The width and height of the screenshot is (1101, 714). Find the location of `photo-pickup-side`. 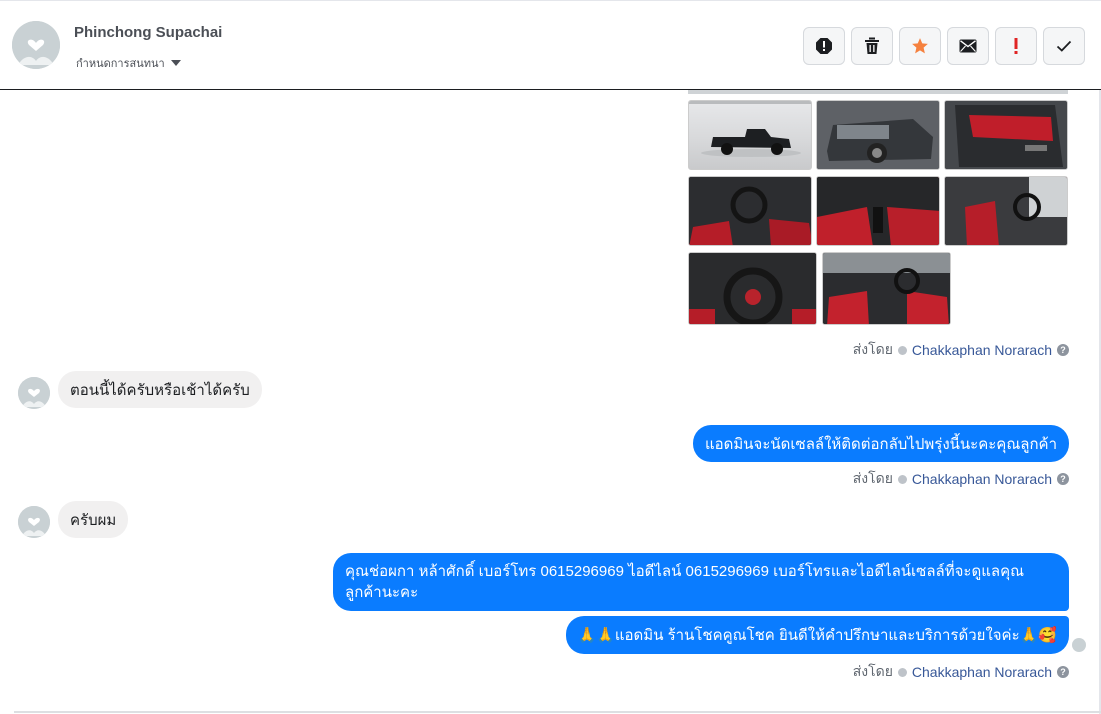

photo-pickup-side is located at coordinates (750, 135).